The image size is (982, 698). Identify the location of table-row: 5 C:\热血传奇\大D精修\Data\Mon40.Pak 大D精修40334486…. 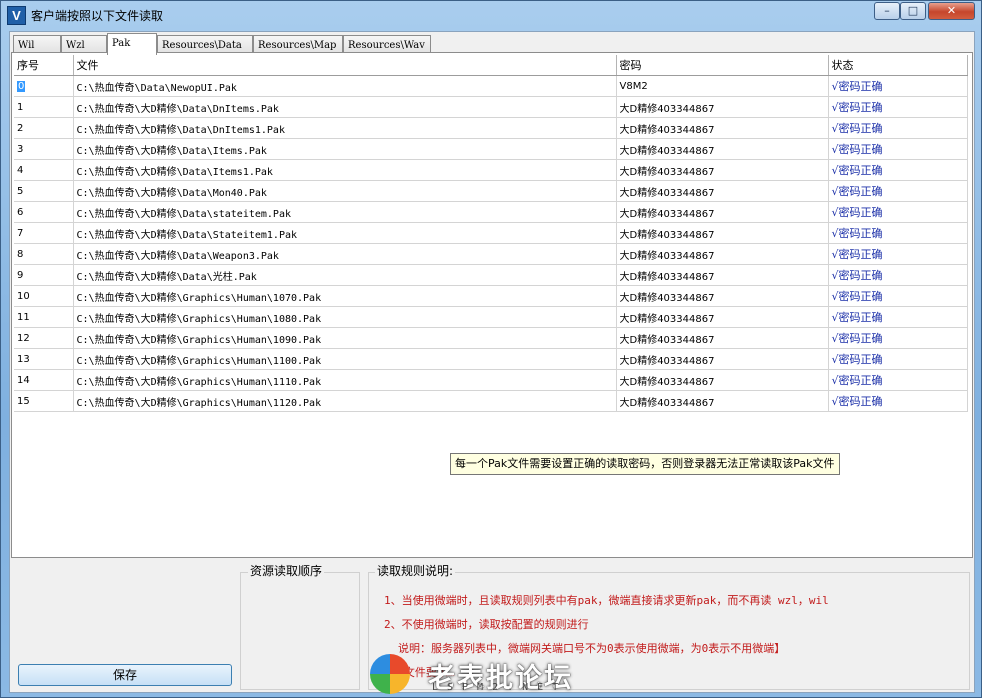
(491, 191).